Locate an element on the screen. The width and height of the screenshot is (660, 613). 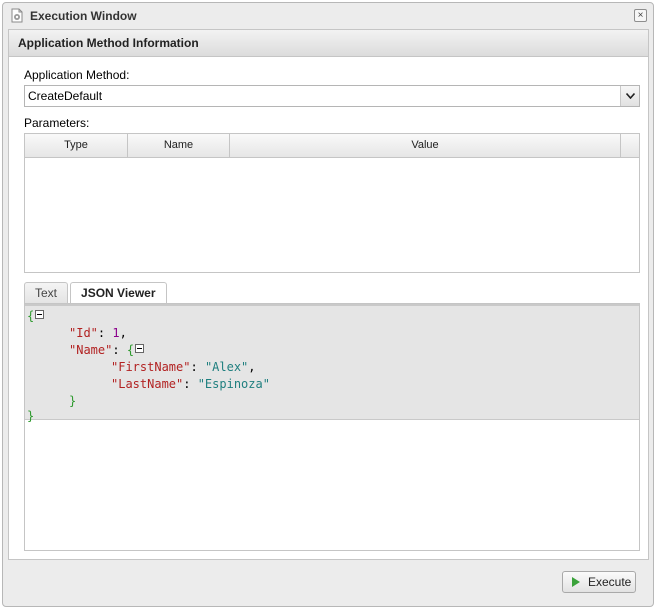
tab-json-viewer: JSON Viewer is located at coordinates (118, 293).